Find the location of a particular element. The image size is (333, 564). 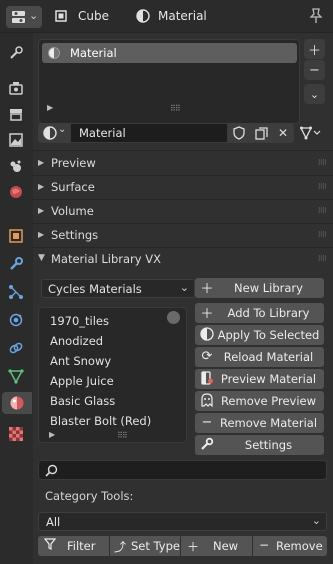

filter-button: Filter is located at coordinates (73, 546).